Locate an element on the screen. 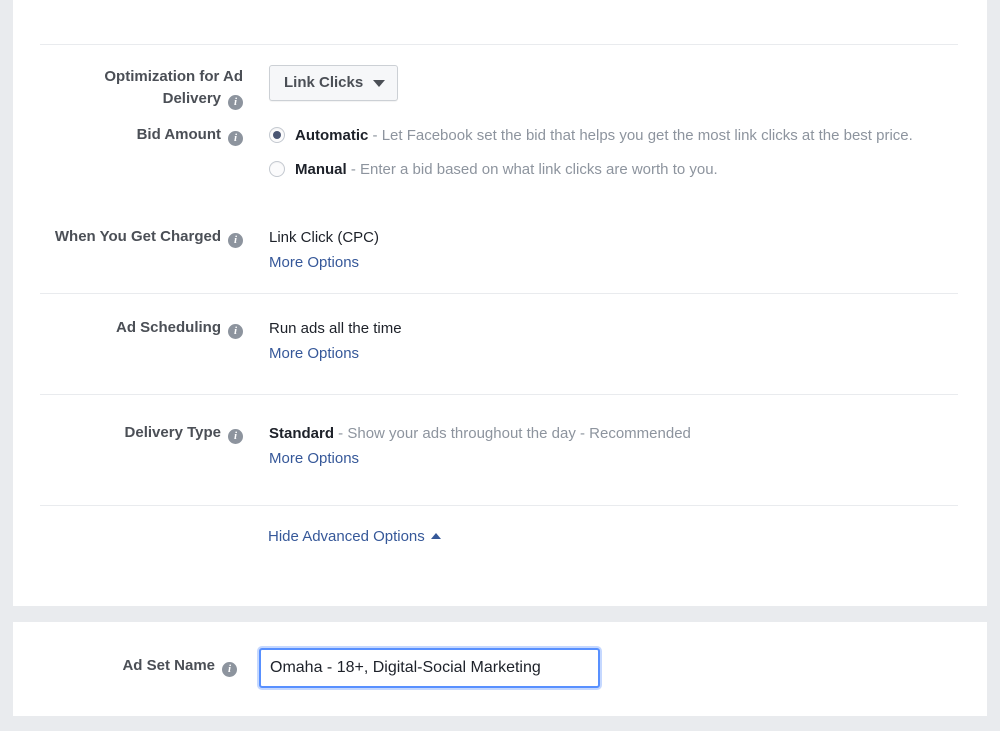 The image size is (1000, 731). label-bid-amount-text: Bid Amount is located at coordinates (178, 134).